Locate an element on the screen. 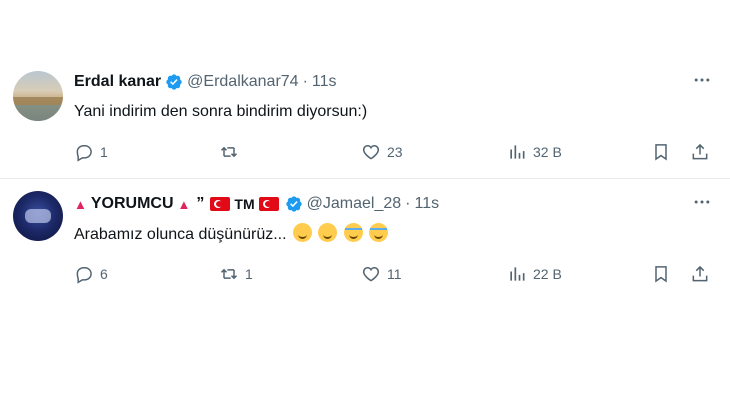 This screenshot has width=730, height=420. repost-button is located at coordinates (232, 152).